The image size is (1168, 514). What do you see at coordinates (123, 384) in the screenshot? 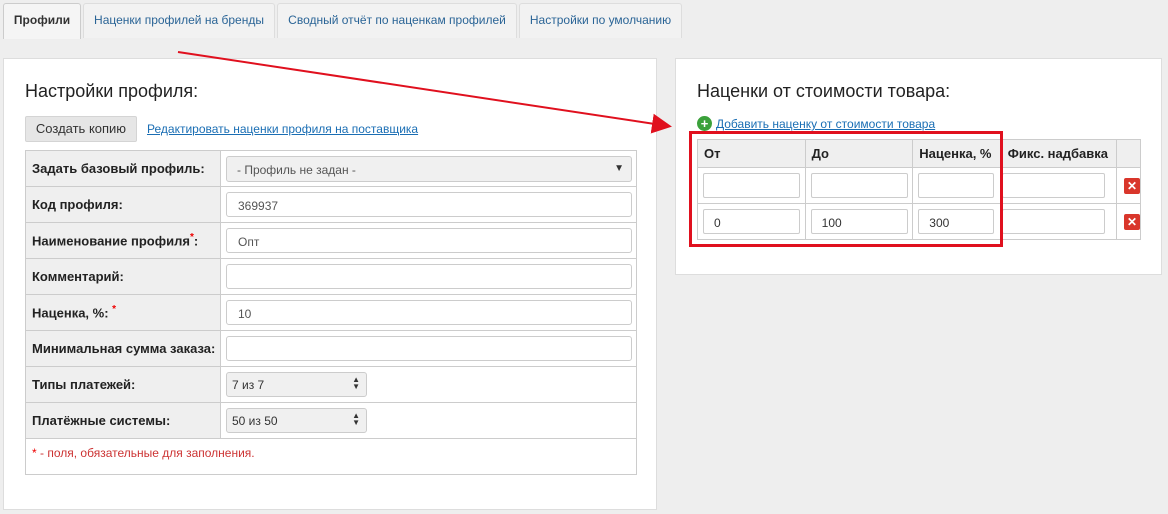
I see `payment-types-label: Типы платежей:` at bounding box center [123, 384].